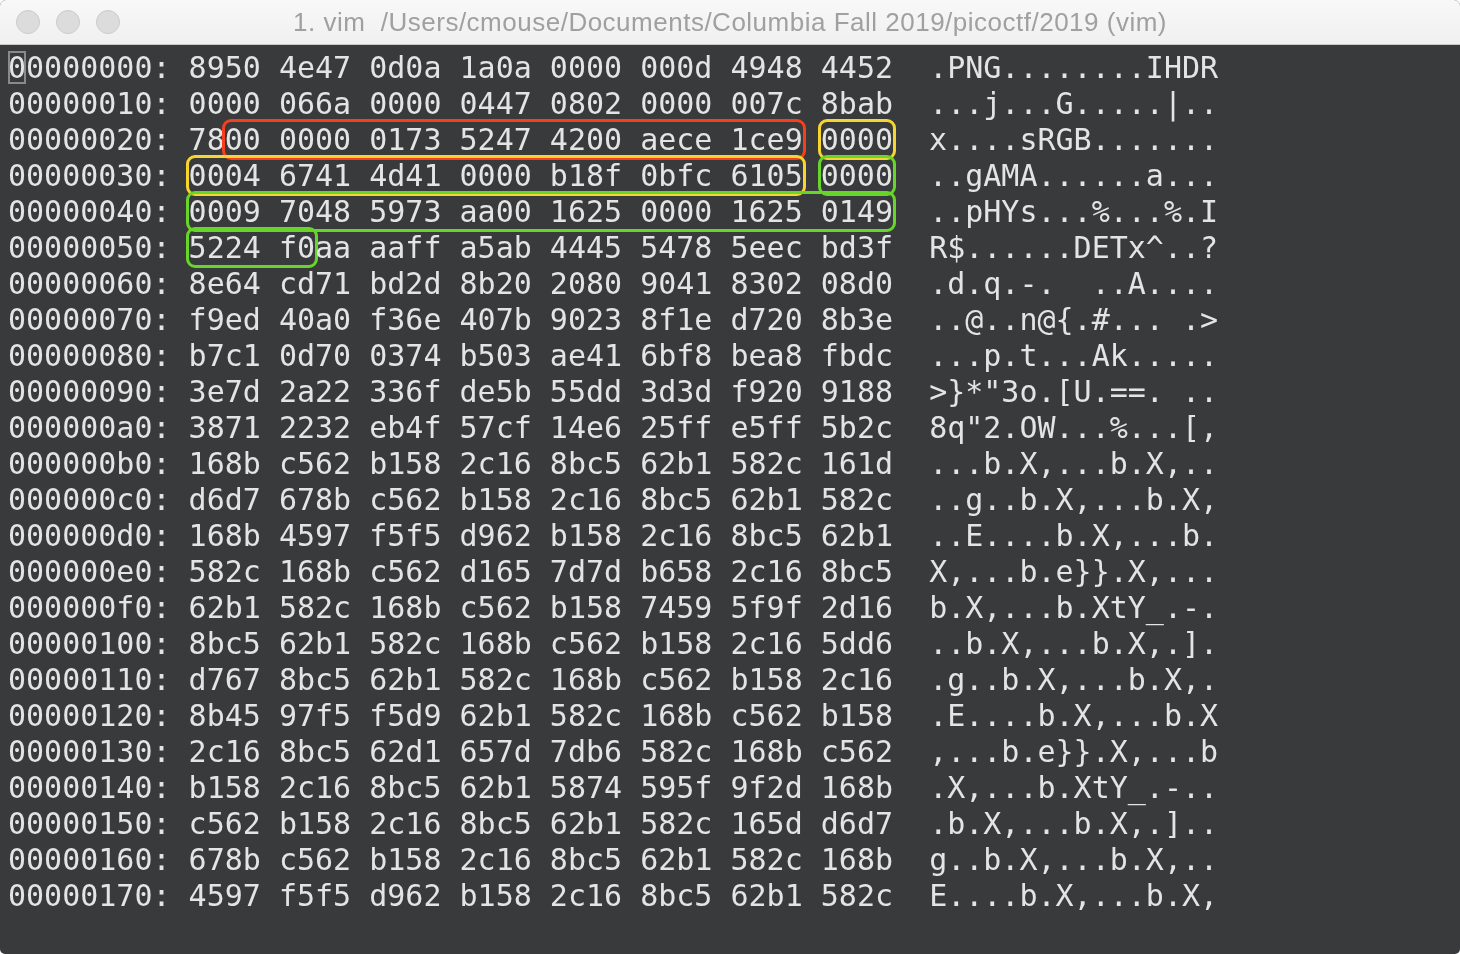 The width and height of the screenshot is (1460, 954). I want to click on offset-label: 00000050:, so click(89, 247).